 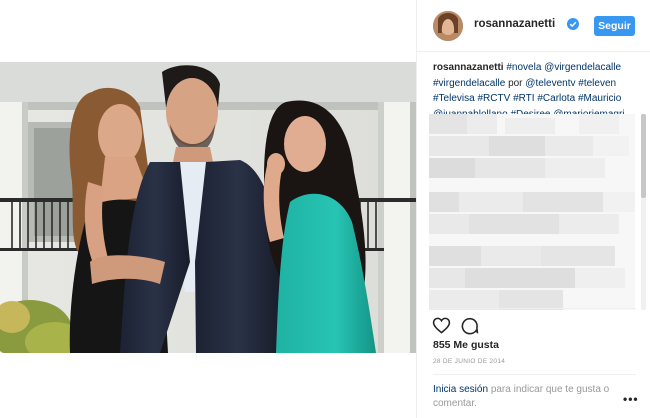 I want to click on caption-tag: #televen, so click(x=597, y=83).